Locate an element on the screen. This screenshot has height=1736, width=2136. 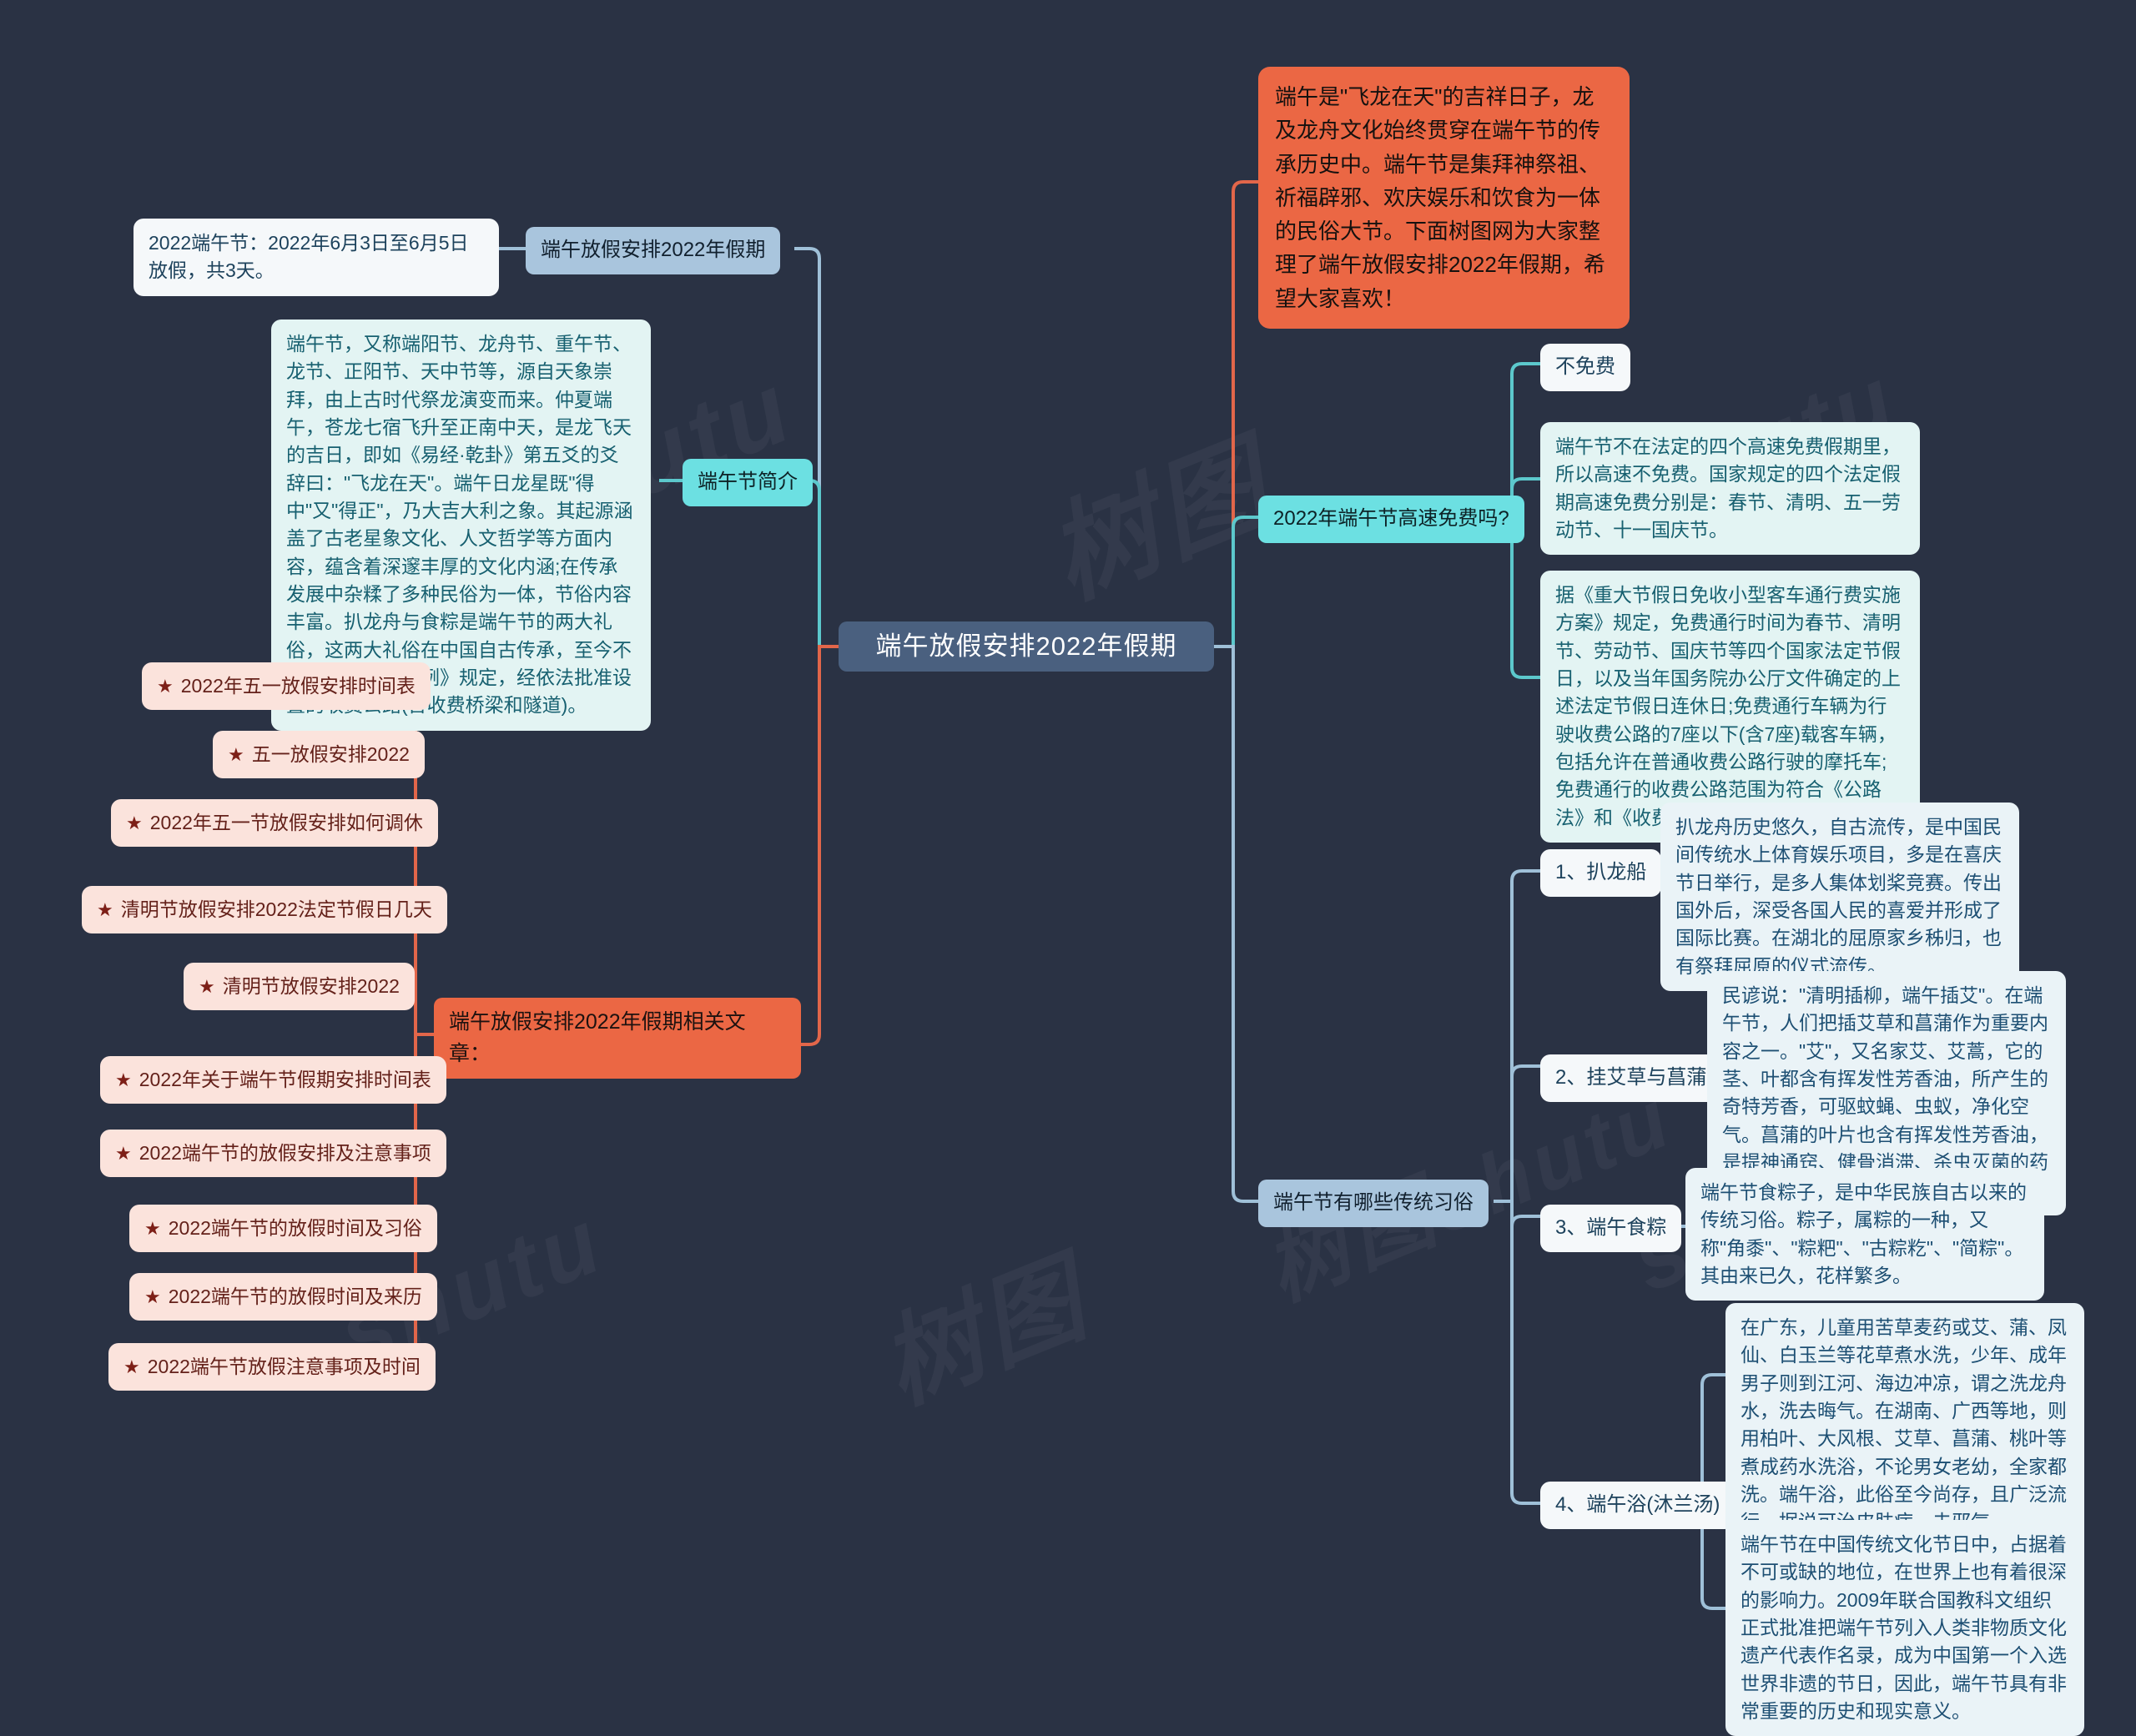
article-item: ★ 五一放假安排2022 is located at coordinates (319, 755).